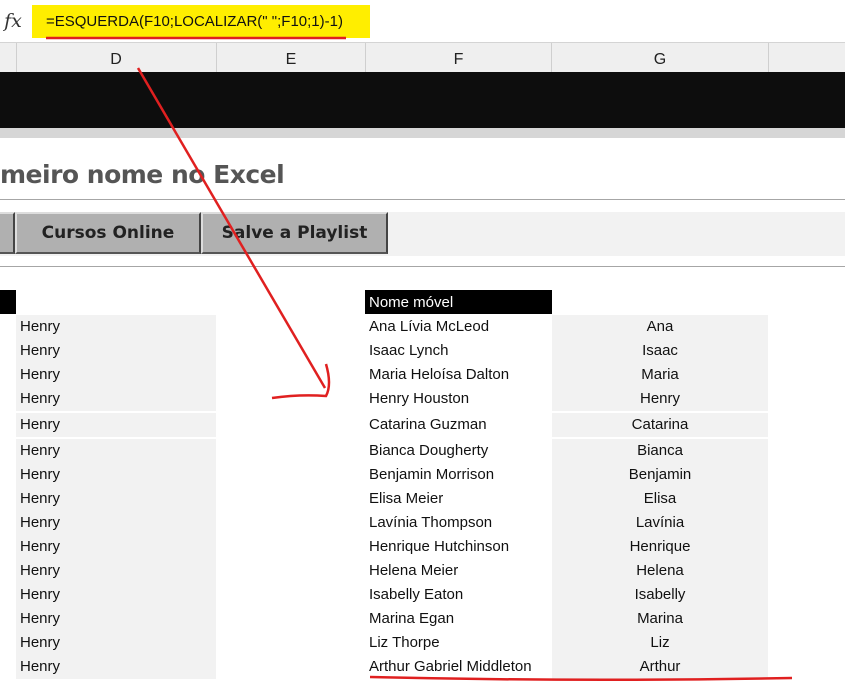 The width and height of the screenshot is (845, 688). Describe the element at coordinates (231, 228) in the screenshot. I see `annotation-arrow` at that location.